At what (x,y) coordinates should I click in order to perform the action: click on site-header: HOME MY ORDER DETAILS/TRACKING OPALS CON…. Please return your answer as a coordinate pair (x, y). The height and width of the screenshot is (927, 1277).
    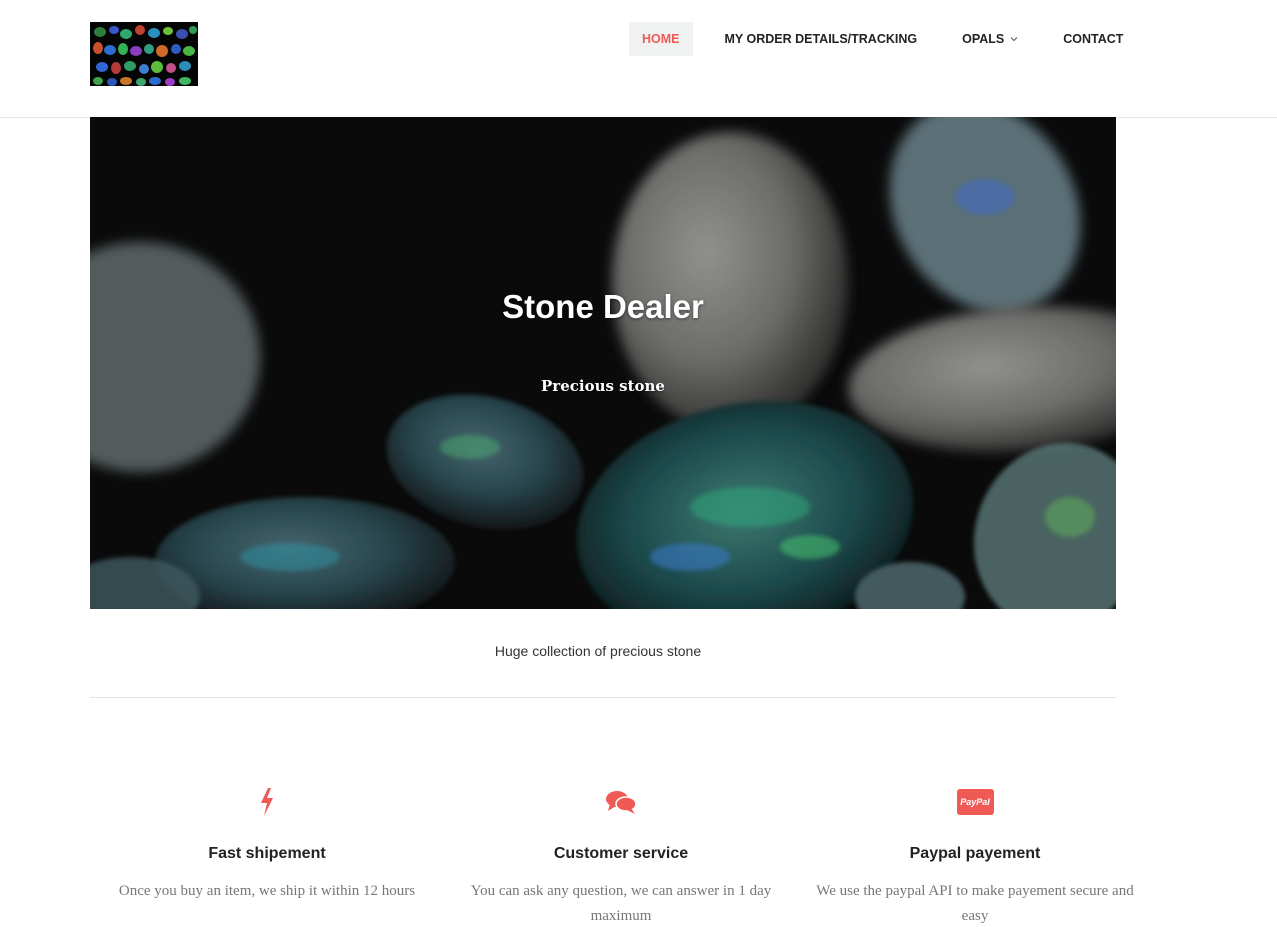
    Looking at the image, I should click on (638, 59).